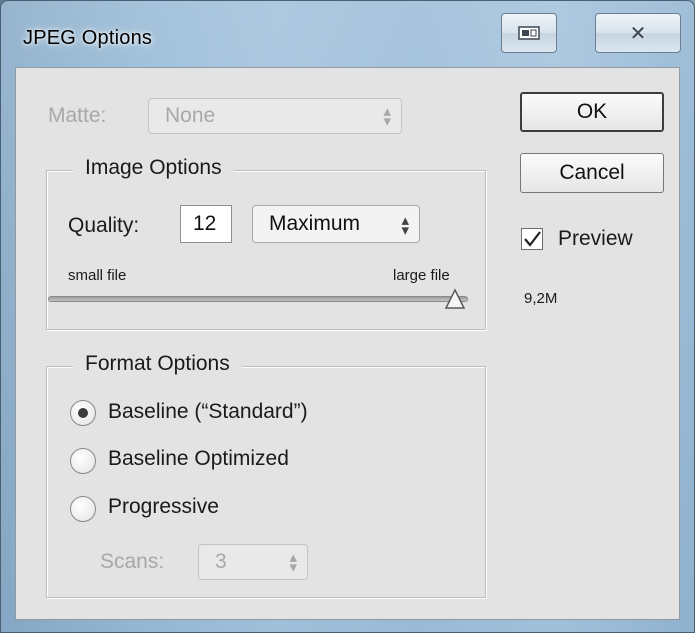  What do you see at coordinates (104, 225) in the screenshot?
I see `quality-label: Quality:` at bounding box center [104, 225].